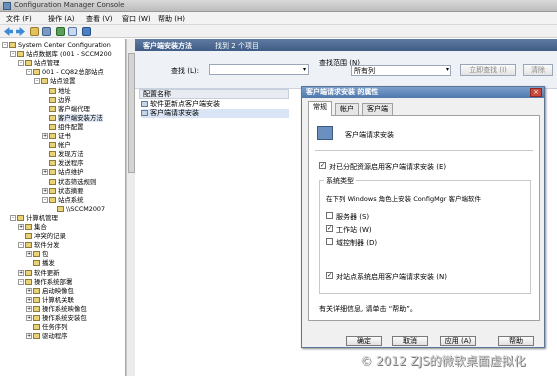  What do you see at coordinates (72, 31) in the screenshot?
I see `export-icon` at bounding box center [72, 31].